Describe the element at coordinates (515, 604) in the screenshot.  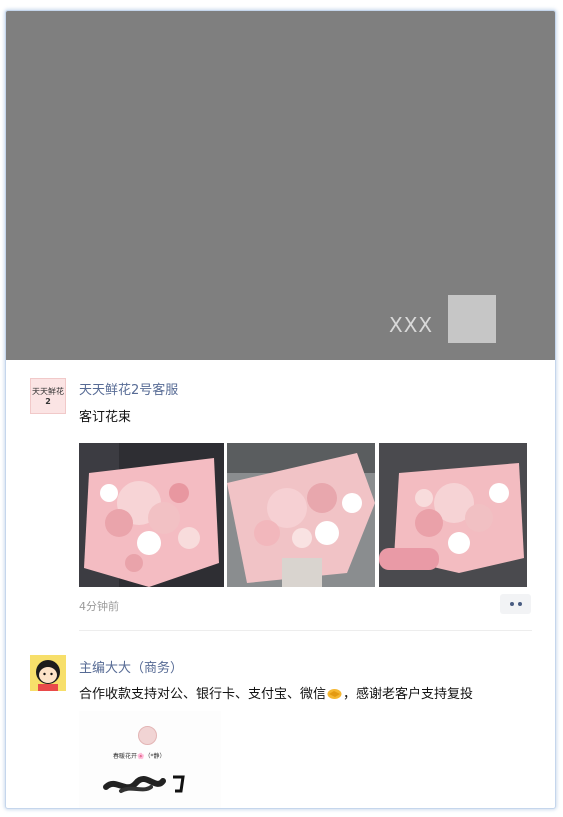
I see `more-dots-icon` at that location.